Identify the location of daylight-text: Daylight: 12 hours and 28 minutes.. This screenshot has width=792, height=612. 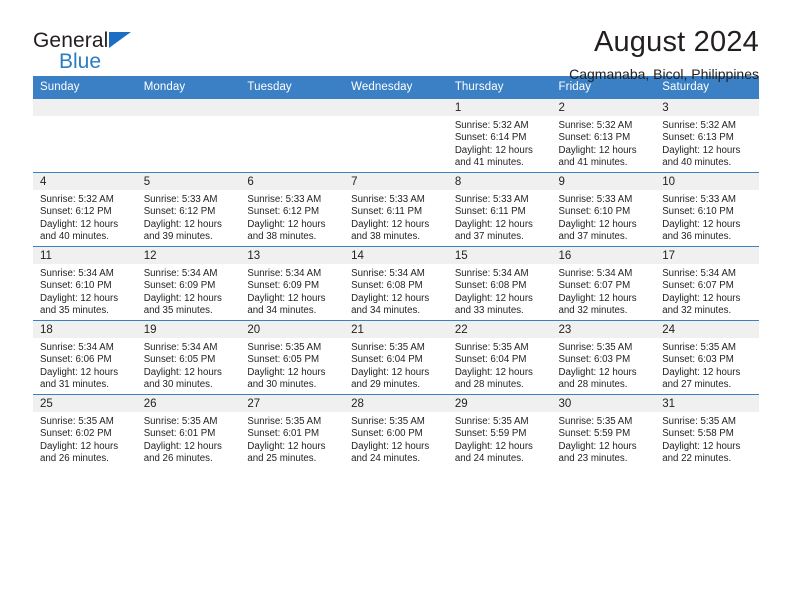
(597, 378).